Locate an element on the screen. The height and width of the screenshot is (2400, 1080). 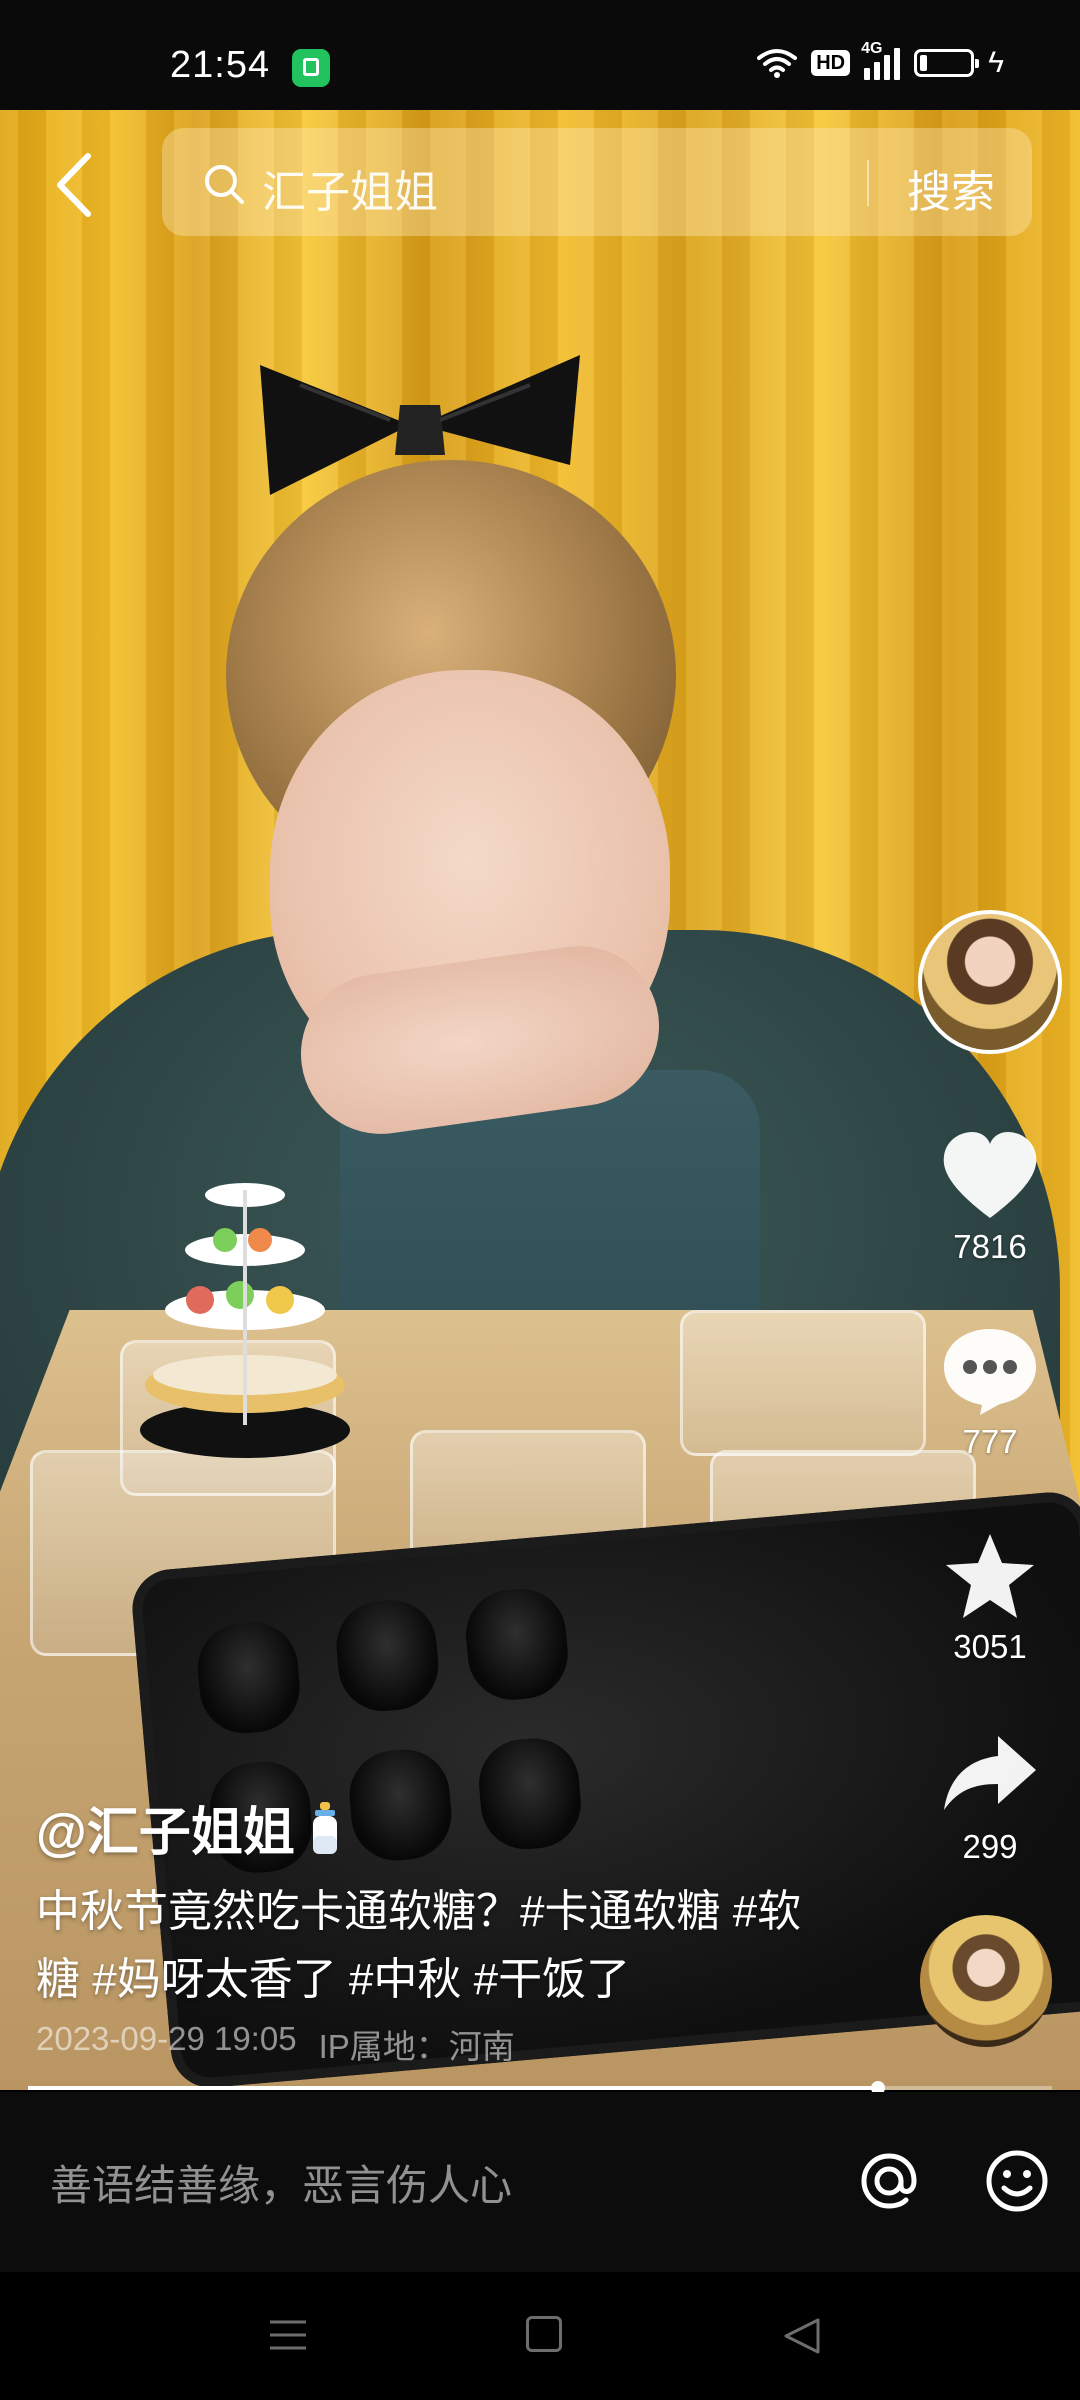
back-chevron-icon is located at coordinates (75, 185).